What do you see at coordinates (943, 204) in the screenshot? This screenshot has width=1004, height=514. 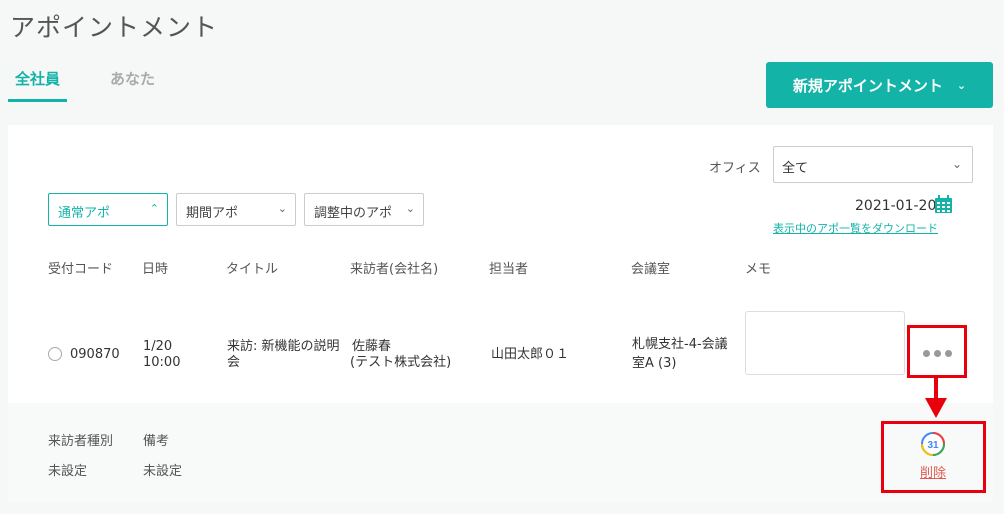 I see `calendar-icon` at bounding box center [943, 204].